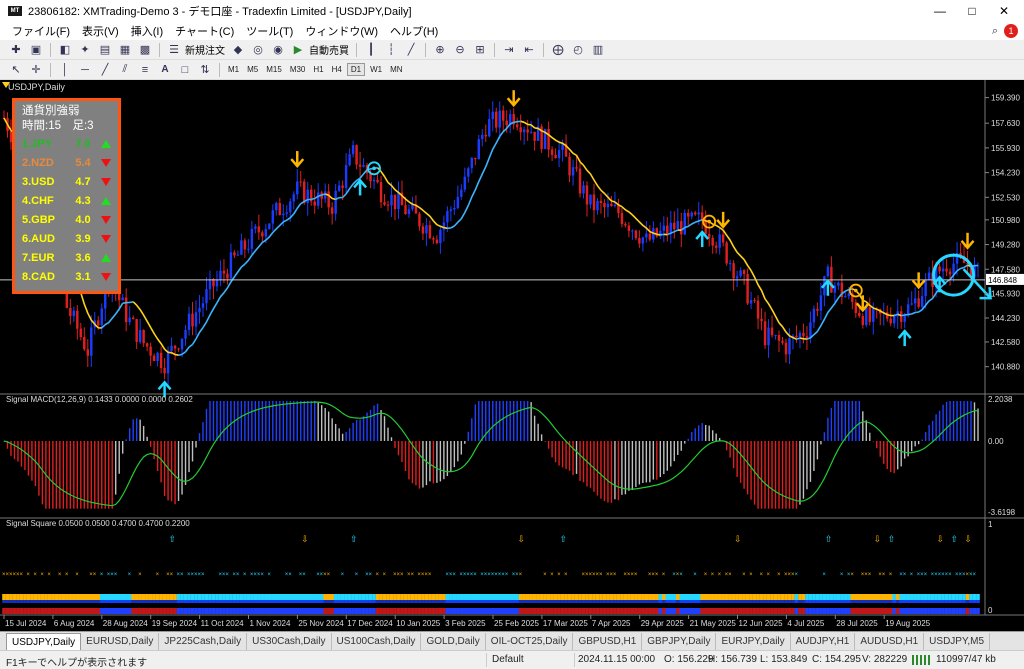  I want to click on zoom-out-icon: ⊖, so click(460, 50).